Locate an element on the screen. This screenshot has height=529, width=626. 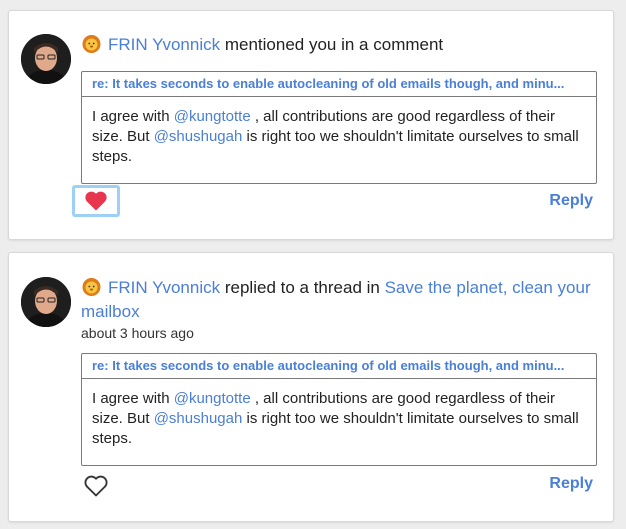
timestamp: about 3 hours ago is located at coordinates (137, 333).